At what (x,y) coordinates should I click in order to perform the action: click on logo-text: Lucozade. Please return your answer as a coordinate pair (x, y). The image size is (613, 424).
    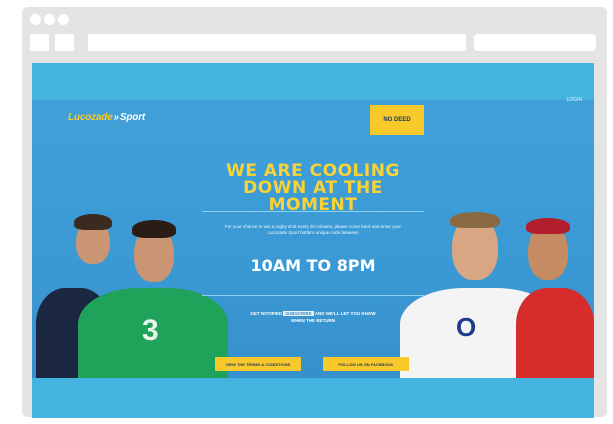
    Looking at the image, I should click on (90, 117).